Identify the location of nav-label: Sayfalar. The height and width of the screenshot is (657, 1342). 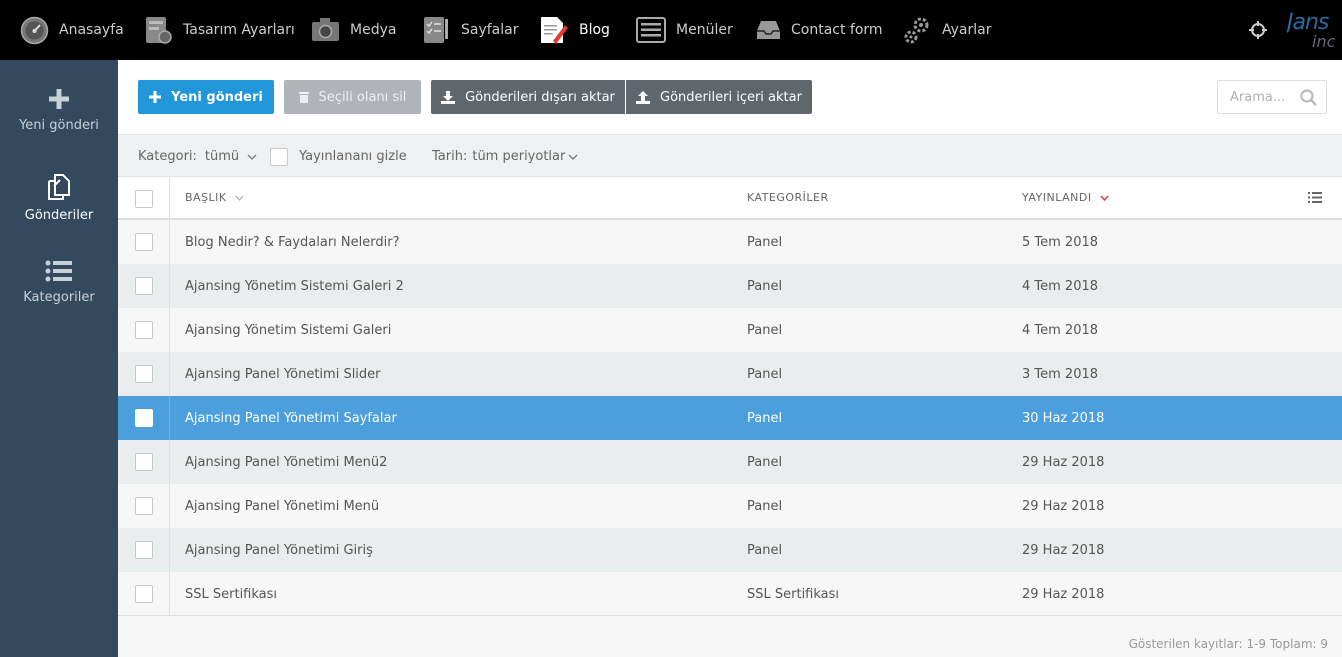
(490, 30).